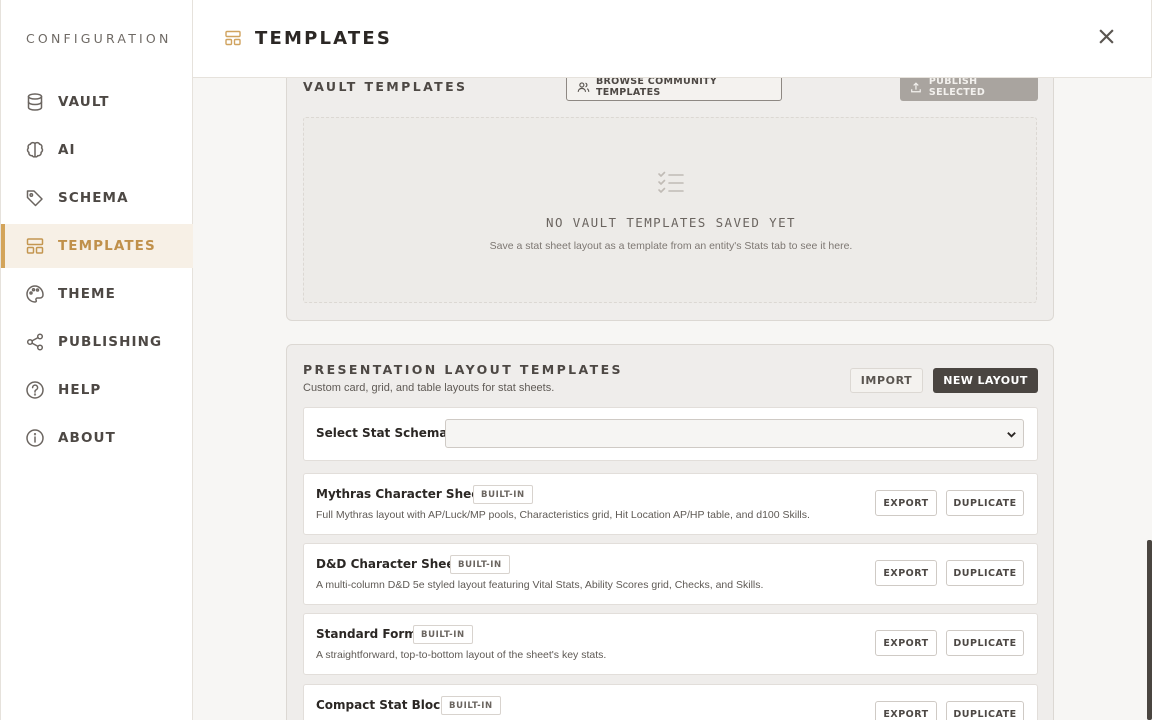  Describe the element at coordinates (1149, 630) in the screenshot. I see `scrollbar-thumb` at that location.